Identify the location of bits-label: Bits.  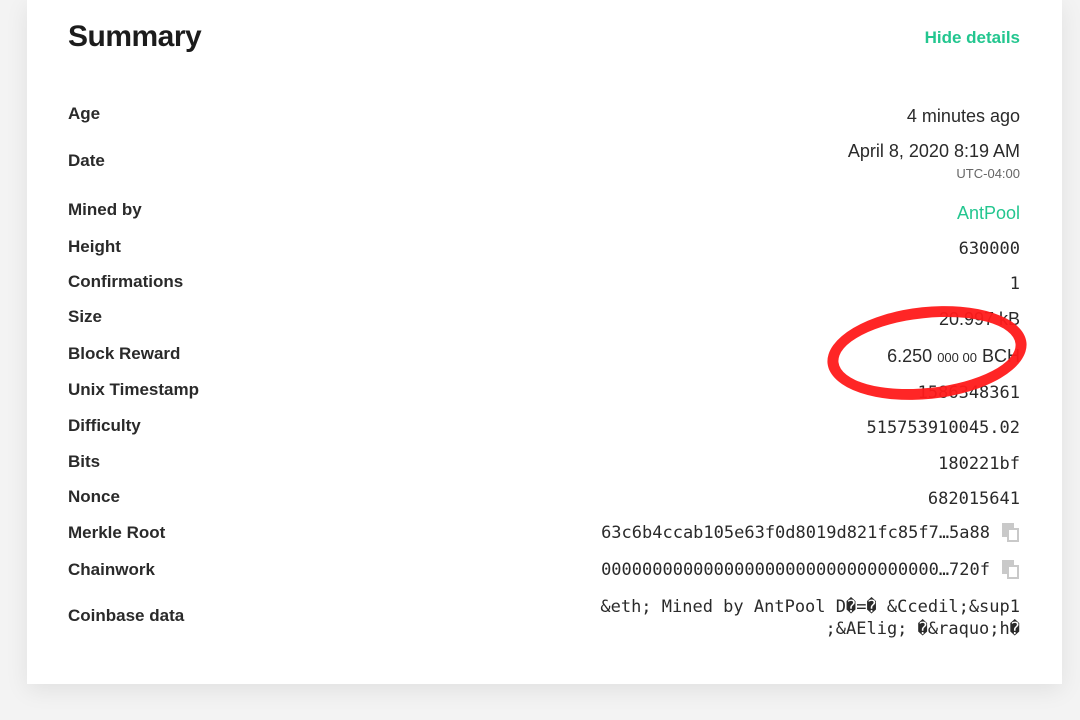
(84, 461).